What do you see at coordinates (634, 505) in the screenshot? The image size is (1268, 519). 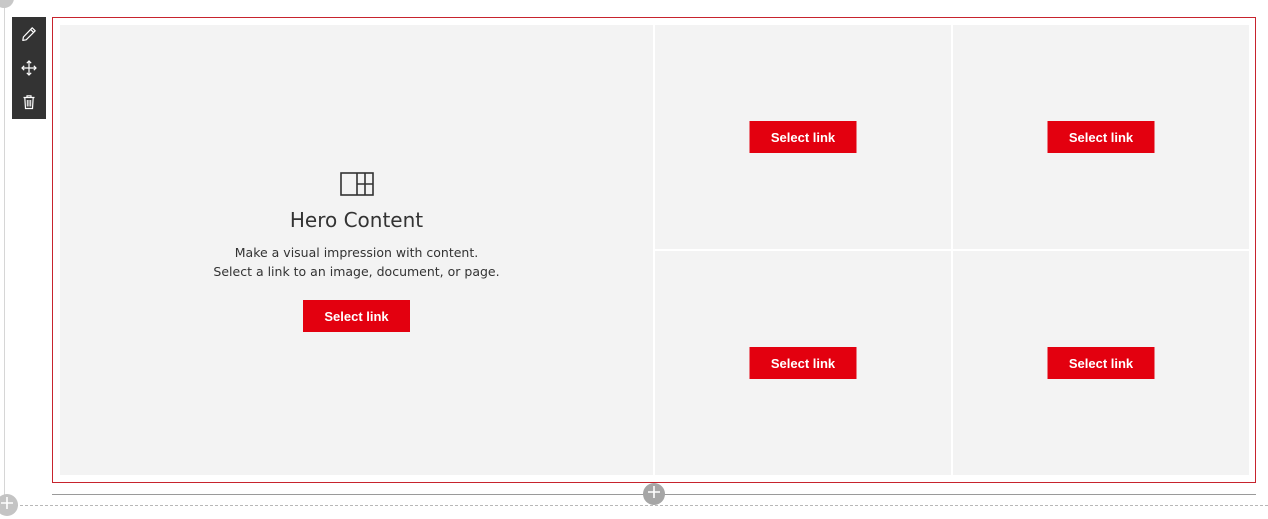 I see `section-boundary` at bounding box center [634, 505].